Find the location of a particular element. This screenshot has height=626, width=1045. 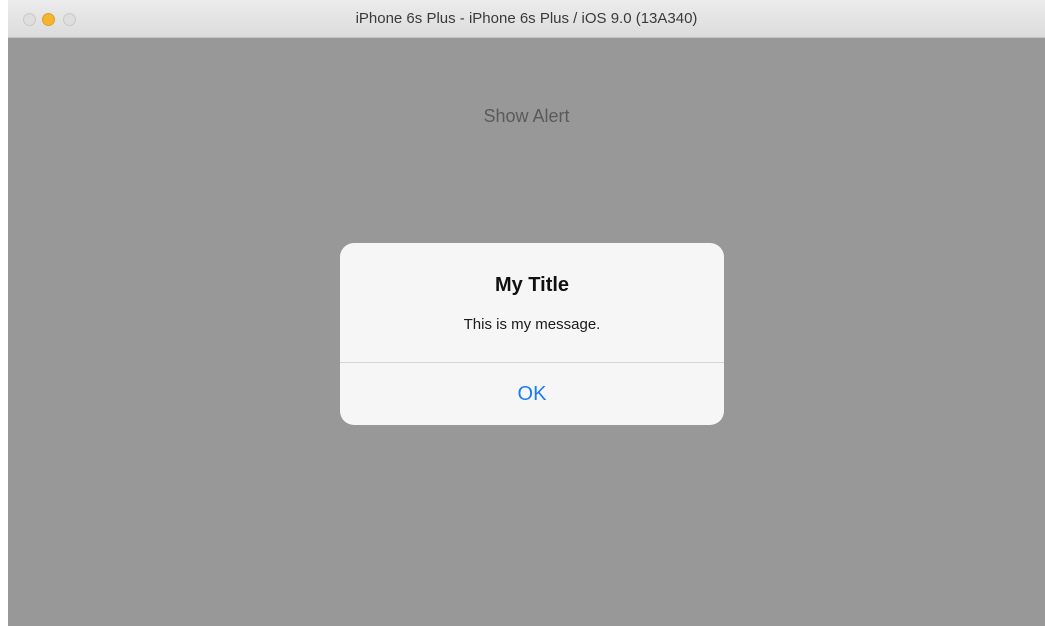

alert-dialog: My Title This is my message. OK is located at coordinates (532, 334).